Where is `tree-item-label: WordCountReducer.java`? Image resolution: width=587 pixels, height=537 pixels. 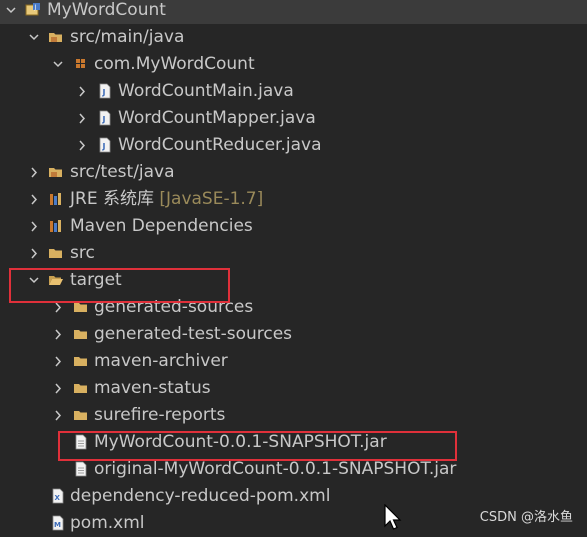 tree-item-label: WordCountReducer.java is located at coordinates (220, 145).